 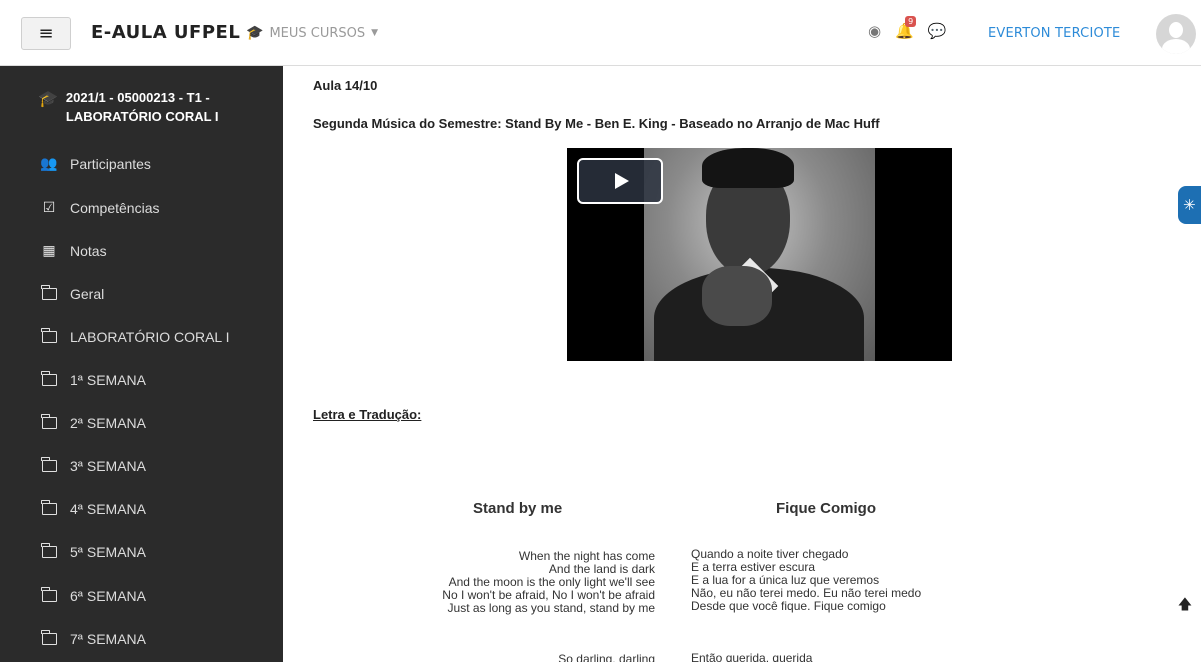 I want to click on caret-down-icon: ▼, so click(x=375, y=33).